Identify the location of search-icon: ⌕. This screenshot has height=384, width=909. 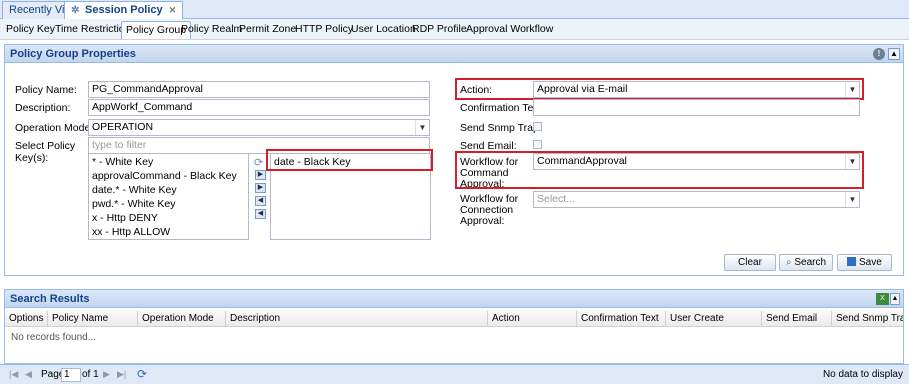
(788, 262).